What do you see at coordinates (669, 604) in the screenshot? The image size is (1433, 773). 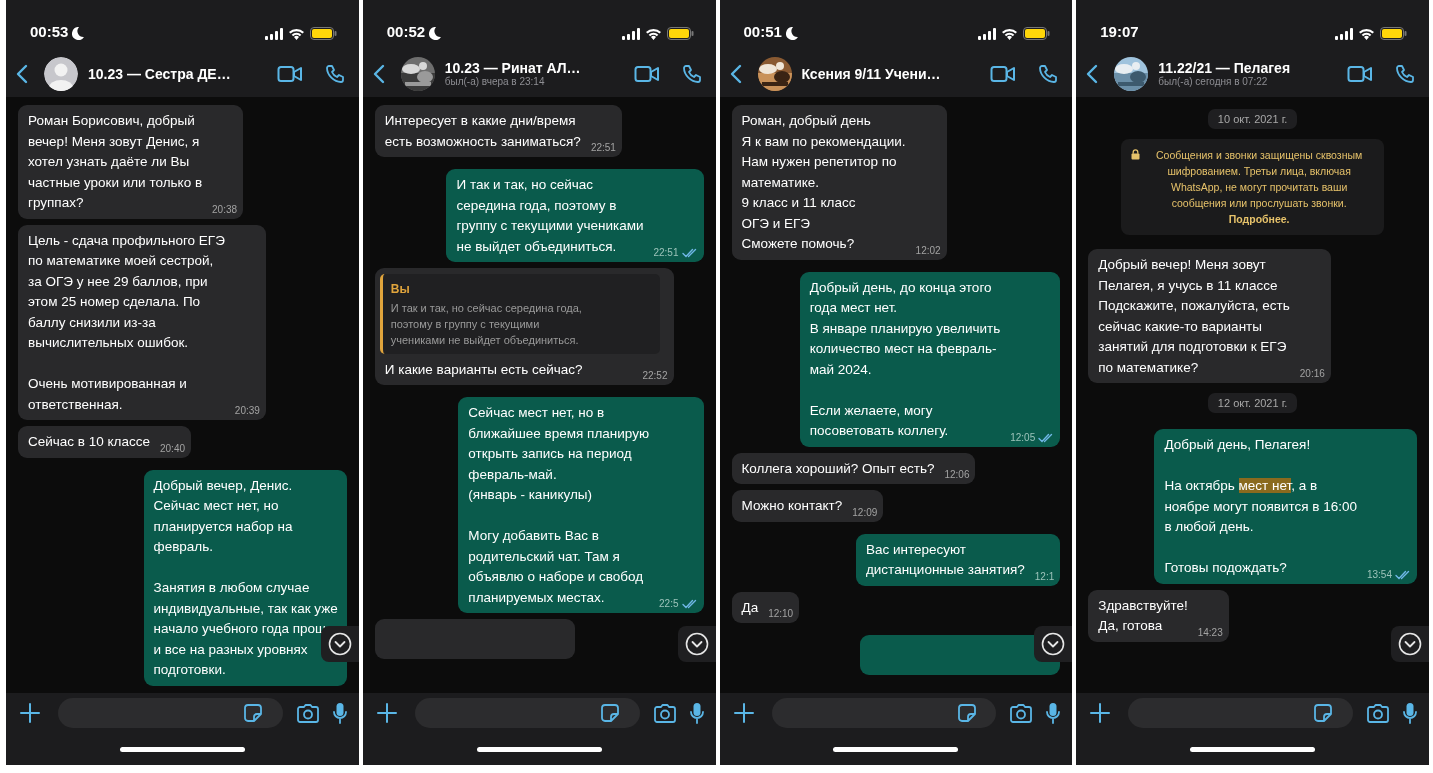 I see `message-time: 22:5` at bounding box center [669, 604].